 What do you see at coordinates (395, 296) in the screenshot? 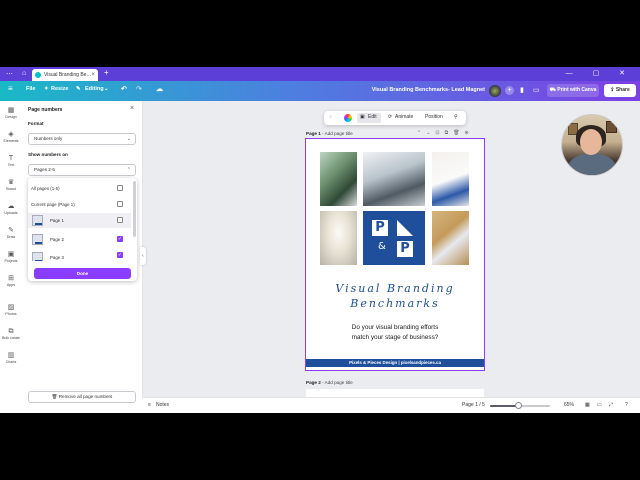
I see `design-script-title: Visual Branding Benchmarks` at bounding box center [395, 296].